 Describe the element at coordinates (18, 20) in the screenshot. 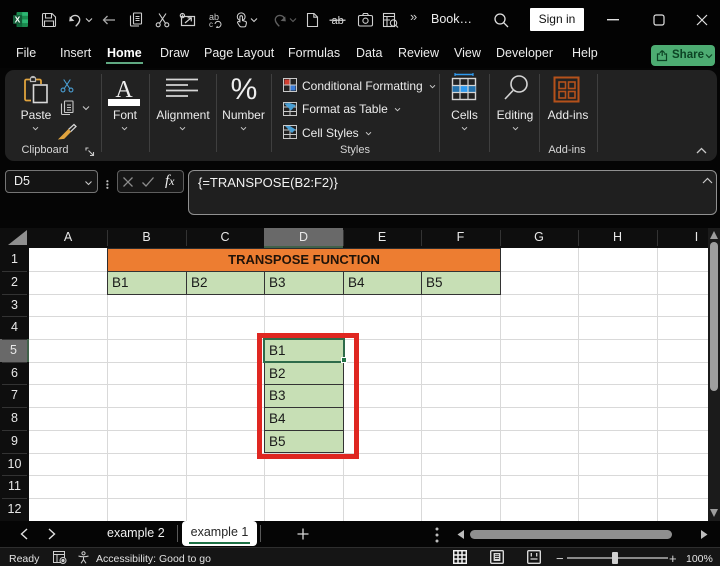

I see `svg-text: X` at that location.